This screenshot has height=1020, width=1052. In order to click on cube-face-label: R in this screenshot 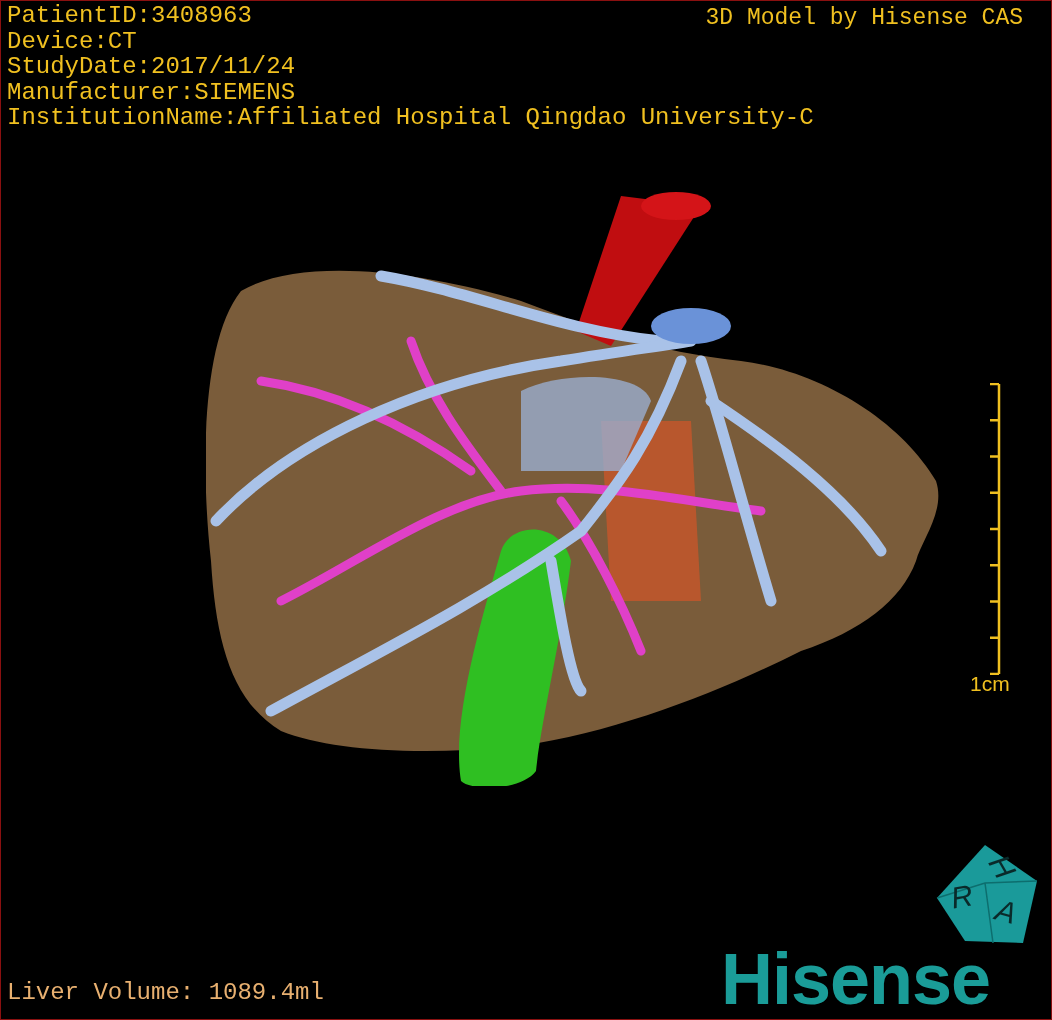, I will do `click(962, 897)`.